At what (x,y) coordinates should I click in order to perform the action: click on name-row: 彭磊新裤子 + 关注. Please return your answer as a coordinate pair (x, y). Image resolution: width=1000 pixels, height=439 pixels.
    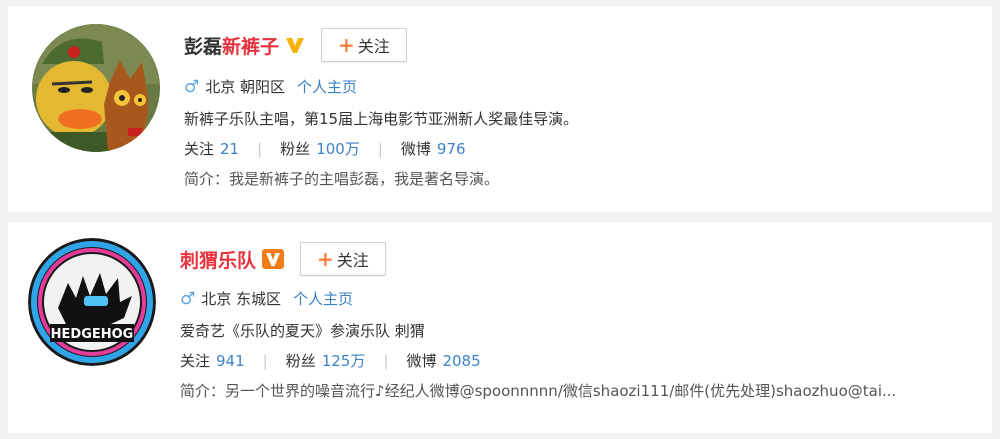
    Looking at the image, I should click on (295, 45).